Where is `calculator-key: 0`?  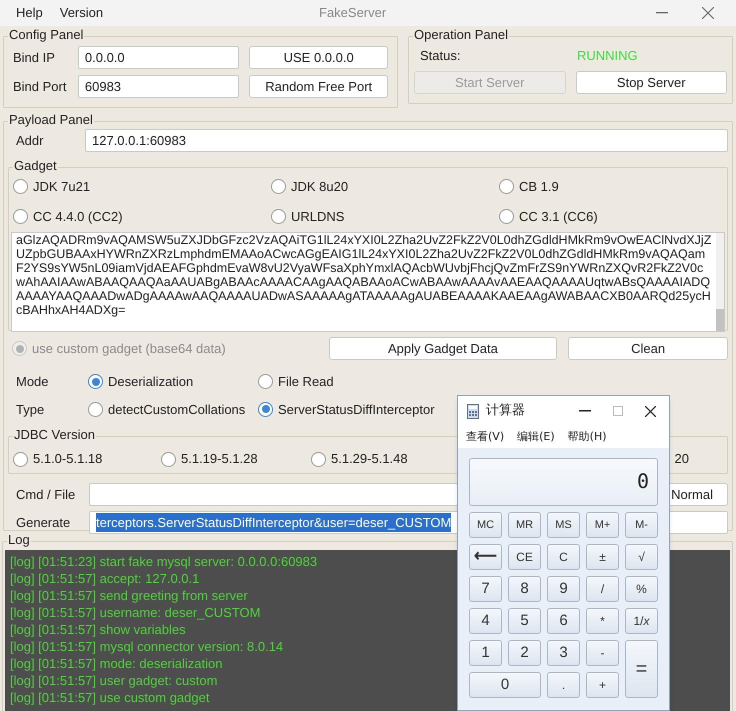
calculator-key: 0 is located at coordinates (505, 685).